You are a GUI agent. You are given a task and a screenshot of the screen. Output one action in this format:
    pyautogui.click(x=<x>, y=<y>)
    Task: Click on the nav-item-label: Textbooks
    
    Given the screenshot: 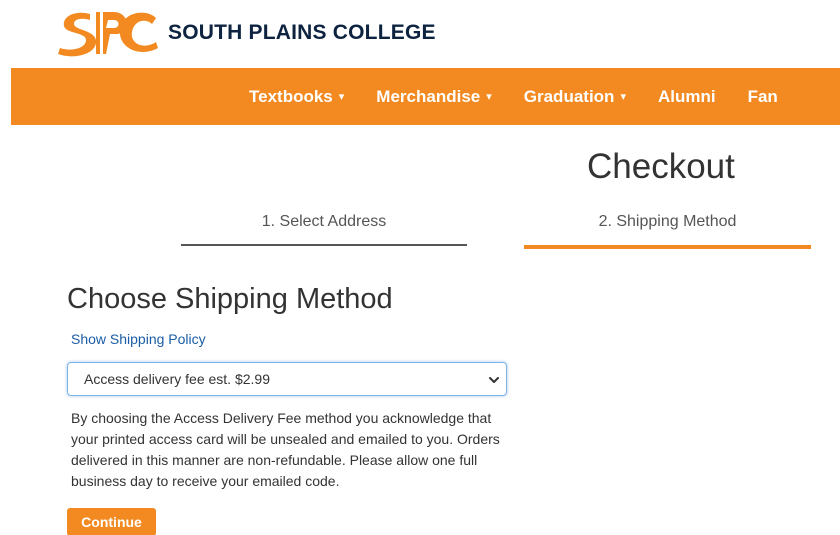 What is the action you would take?
    pyautogui.click(x=291, y=96)
    